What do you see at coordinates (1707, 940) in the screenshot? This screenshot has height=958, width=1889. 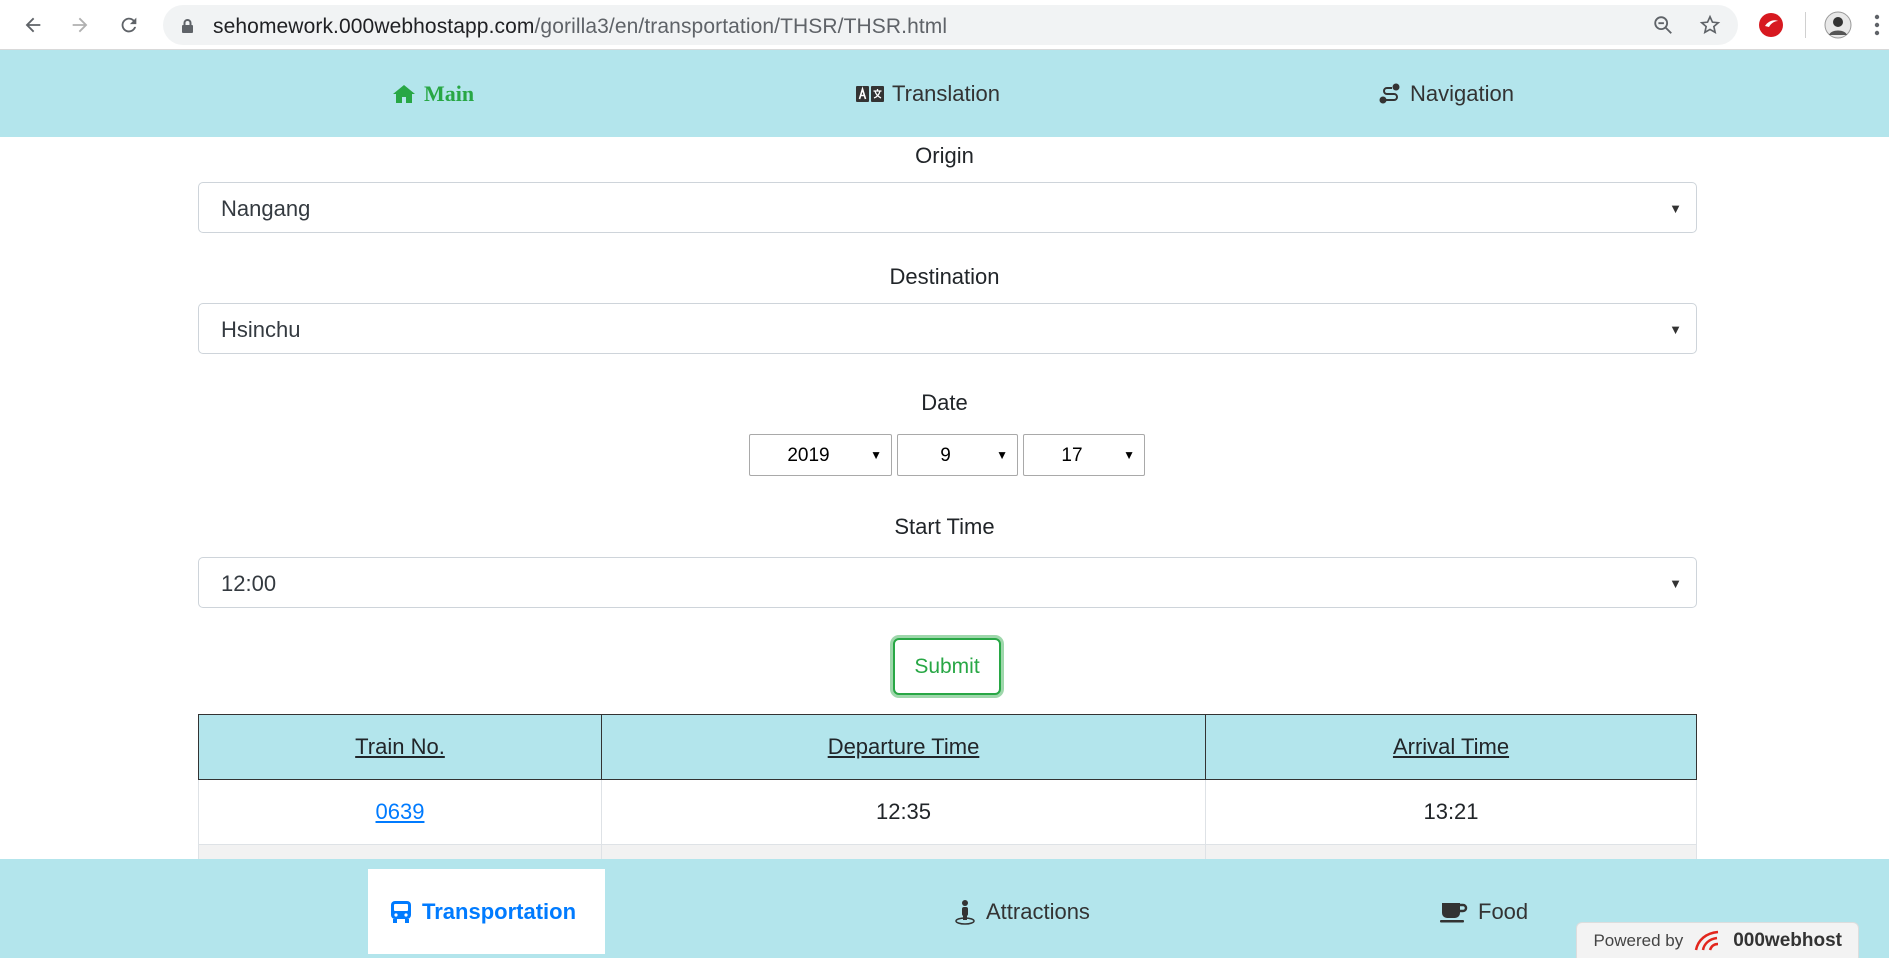 I see `000webhost-logo-icon` at bounding box center [1707, 940].